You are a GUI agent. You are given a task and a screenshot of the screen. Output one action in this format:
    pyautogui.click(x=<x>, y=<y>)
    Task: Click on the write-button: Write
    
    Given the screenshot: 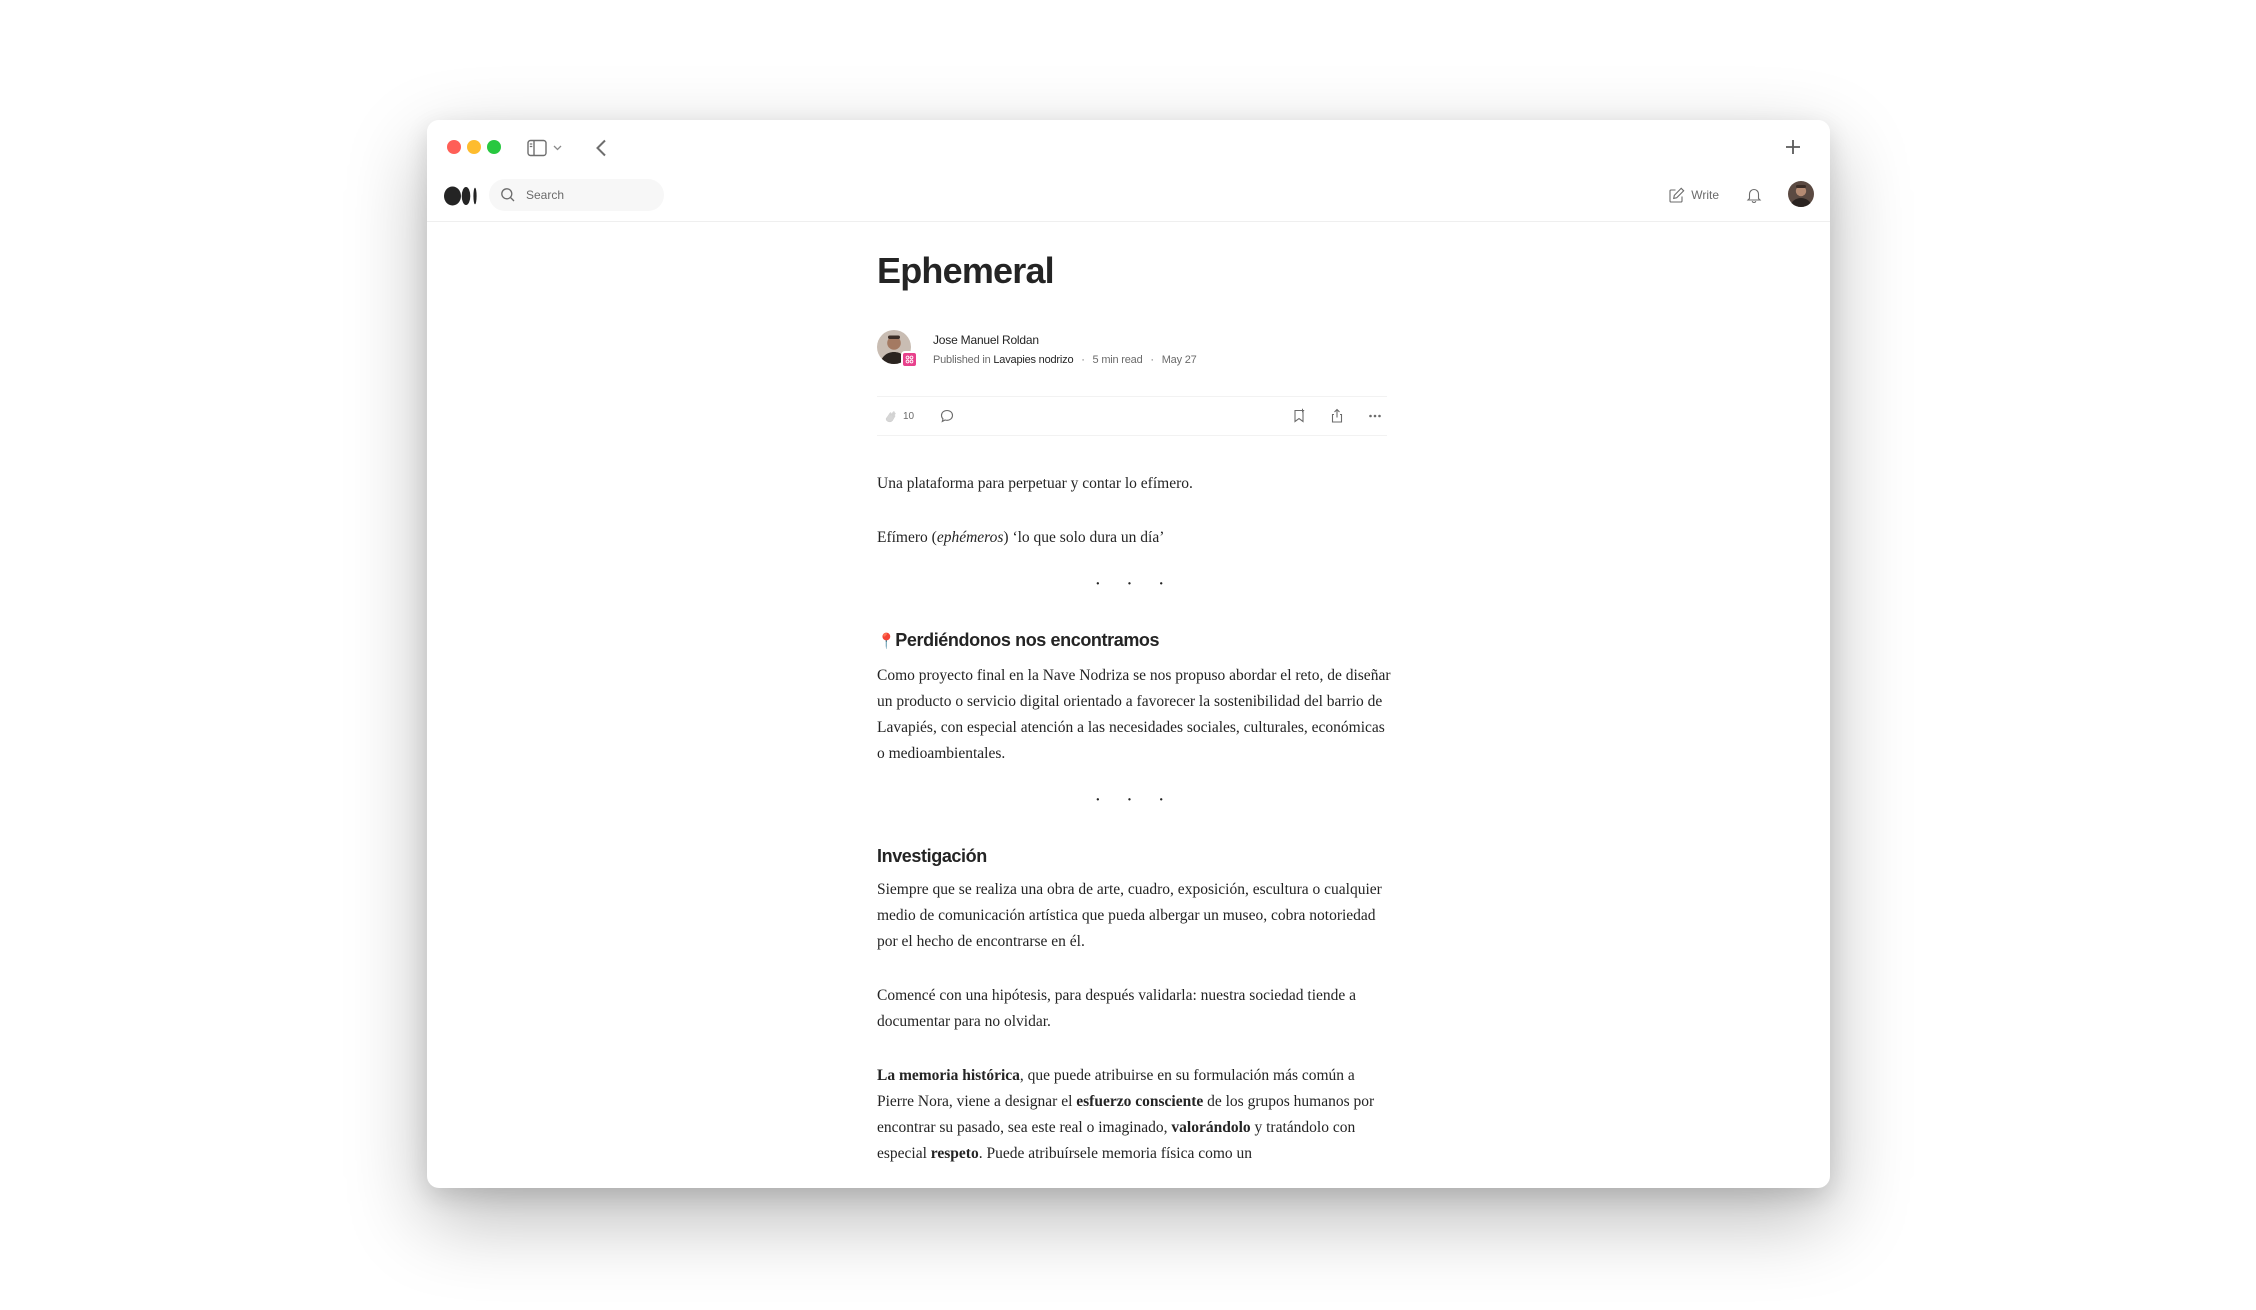 What is the action you would take?
    pyautogui.click(x=1693, y=195)
    